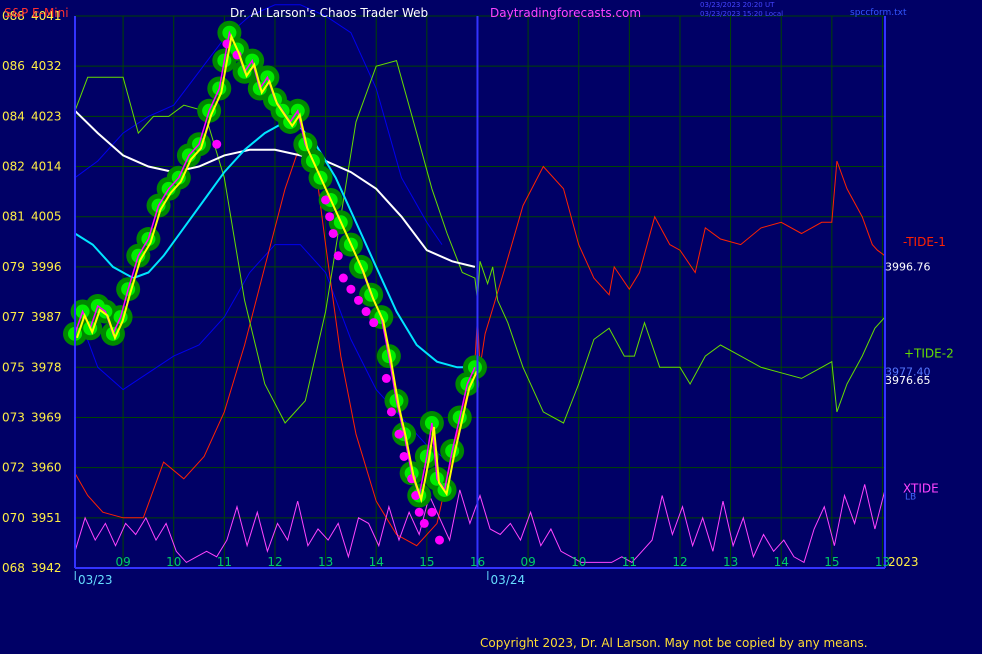  Describe the element at coordinates (13, 116) in the screenshot. I see `y-tick-left: 084` at that location.